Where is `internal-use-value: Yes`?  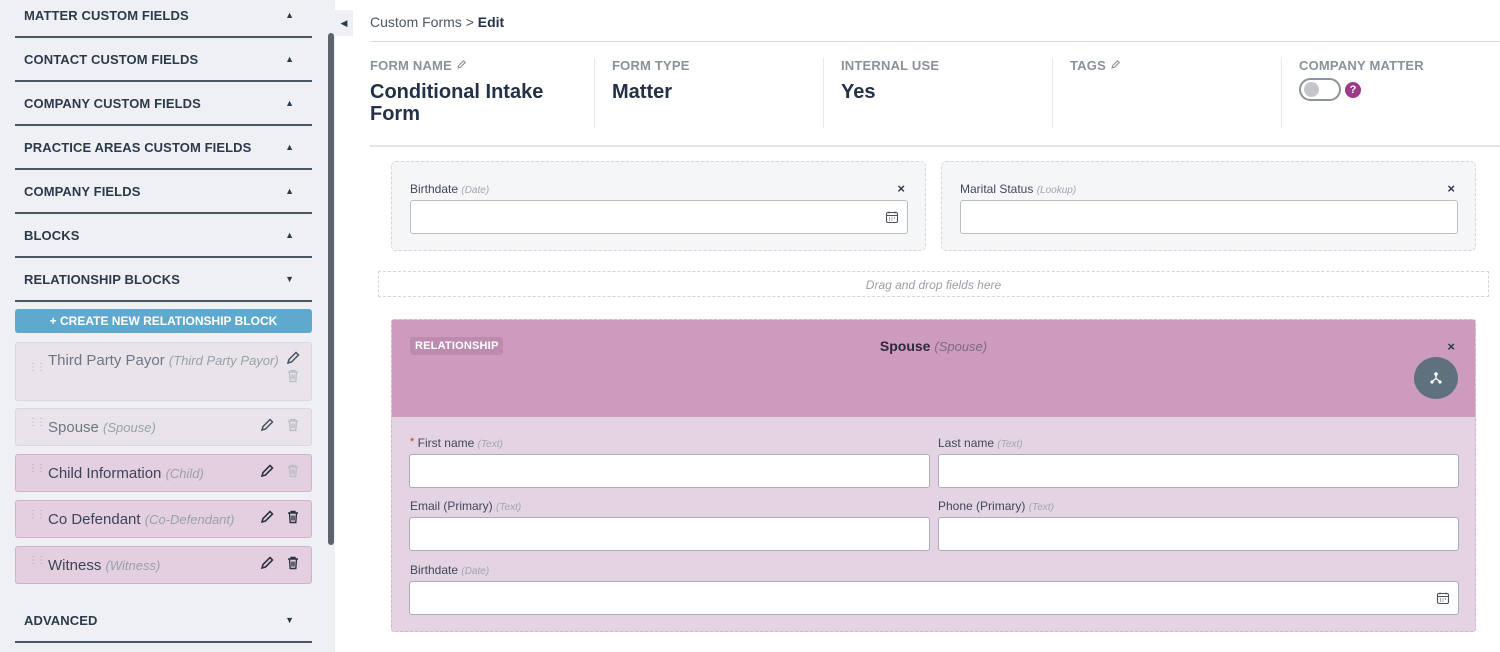
internal-use-value: Yes is located at coordinates (858, 92).